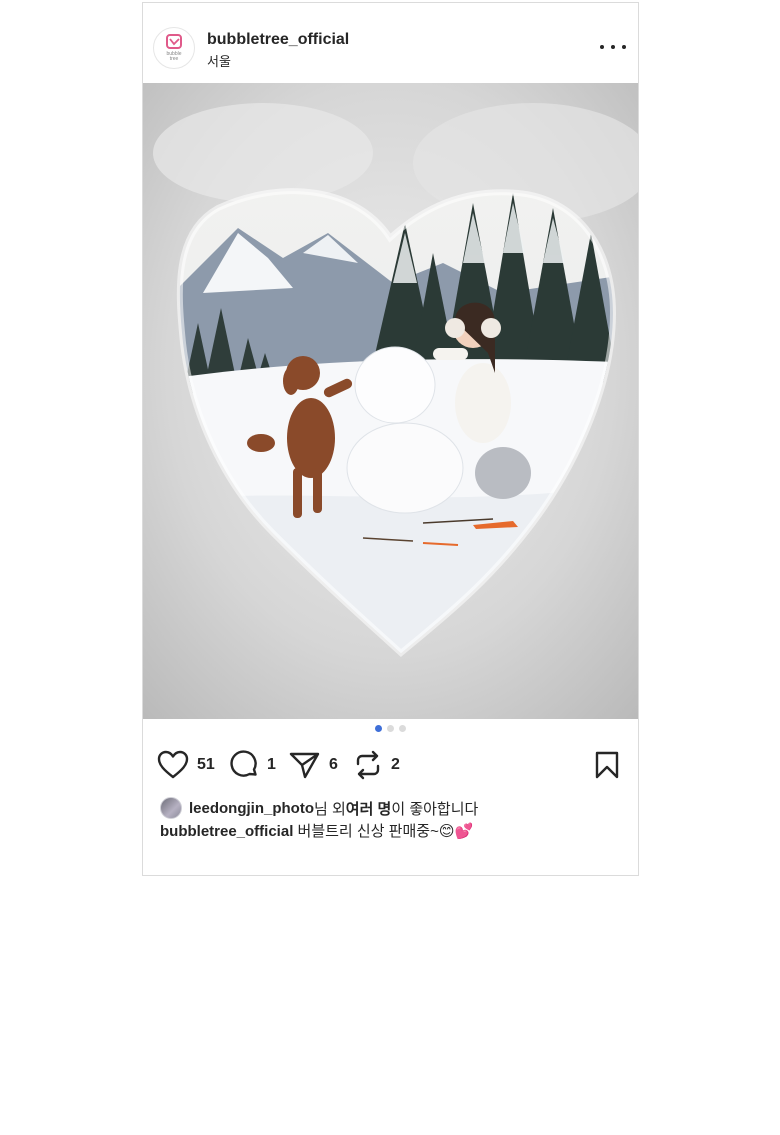 This screenshot has width=780, height=1135. What do you see at coordinates (251, 808) in the screenshot?
I see `liker-username: leedongjin_photo` at bounding box center [251, 808].